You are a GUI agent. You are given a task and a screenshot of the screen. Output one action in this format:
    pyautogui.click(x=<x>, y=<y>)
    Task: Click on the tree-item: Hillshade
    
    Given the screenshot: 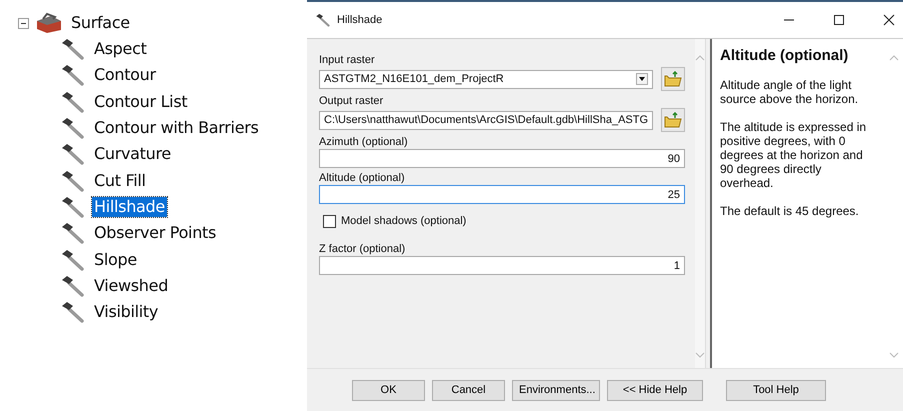 What is the action you would take?
    pyautogui.click(x=129, y=206)
    